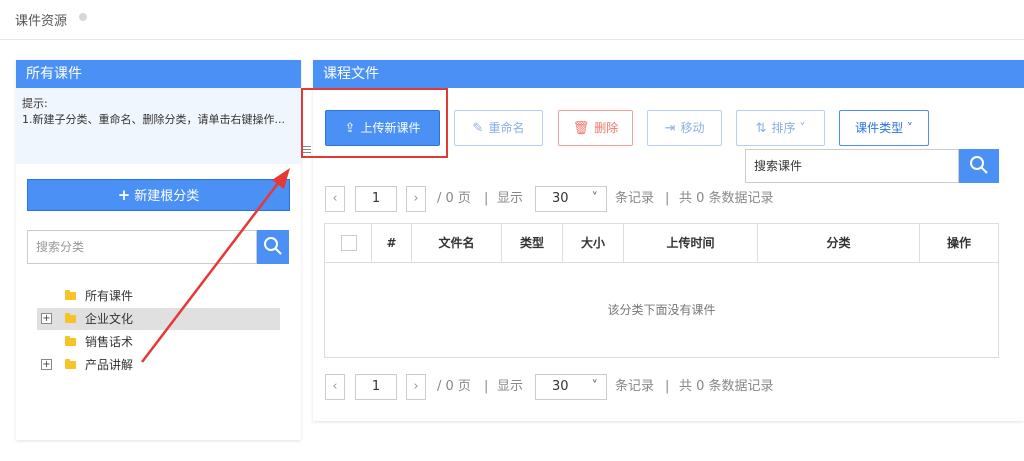 This screenshot has height=461, width=1024. What do you see at coordinates (142, 247) in the screenshot?
I see `category-search-input: 搜索分类` at bounding box center [142, 247].